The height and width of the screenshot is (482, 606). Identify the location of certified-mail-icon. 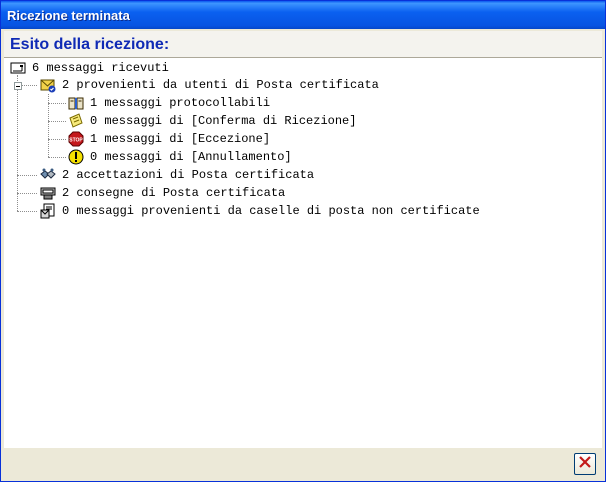
(48, 85).